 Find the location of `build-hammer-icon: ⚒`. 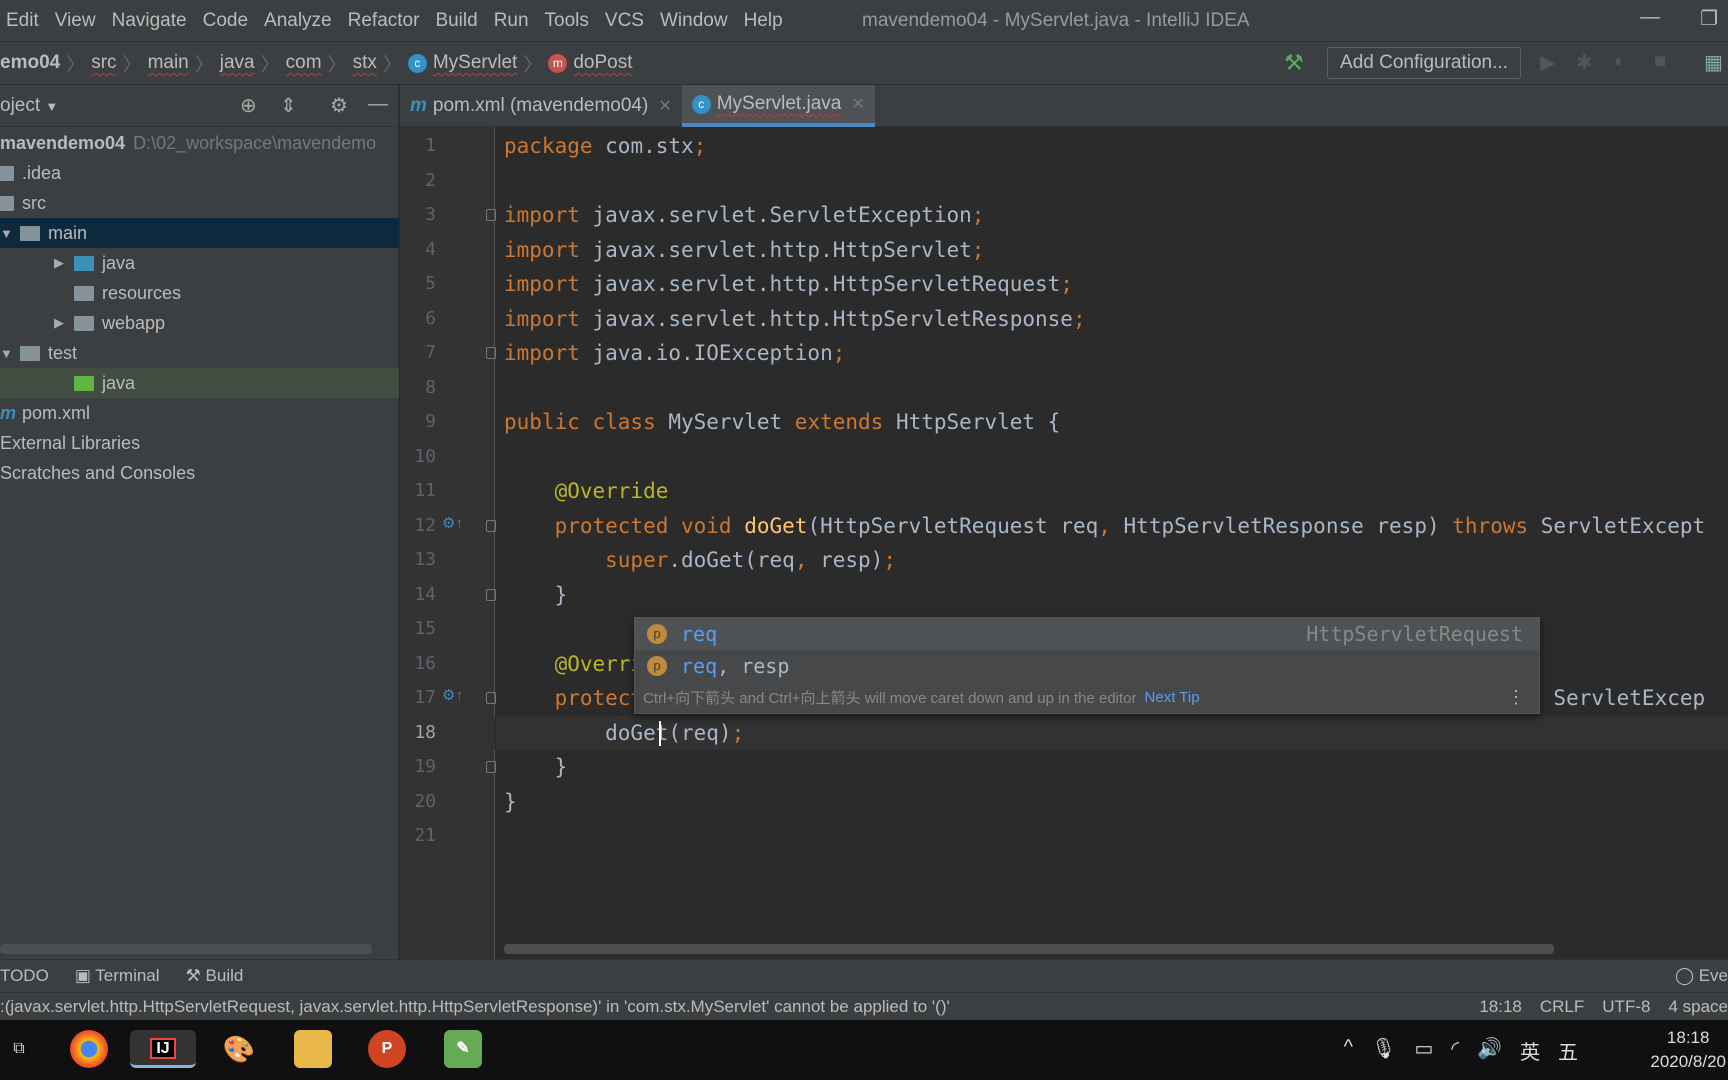

build-hammer-icon: ⚒ is located at coordinates (1294, 63).